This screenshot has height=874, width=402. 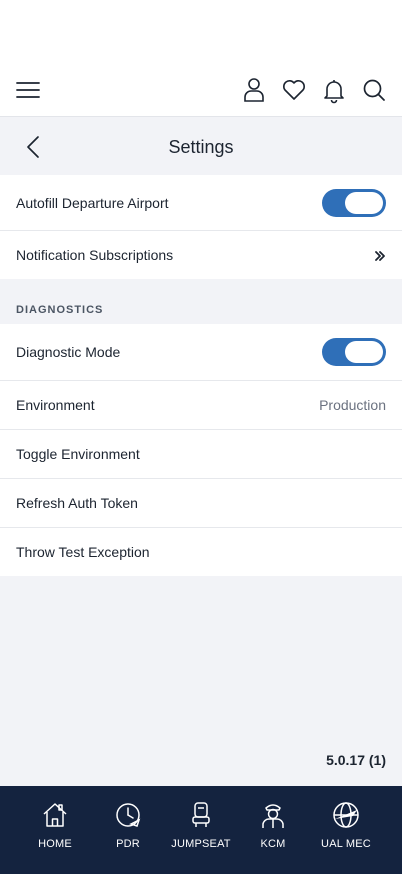 I want to click on toggle-environment-label: Toggle Environment, so click(x=78, y=454).